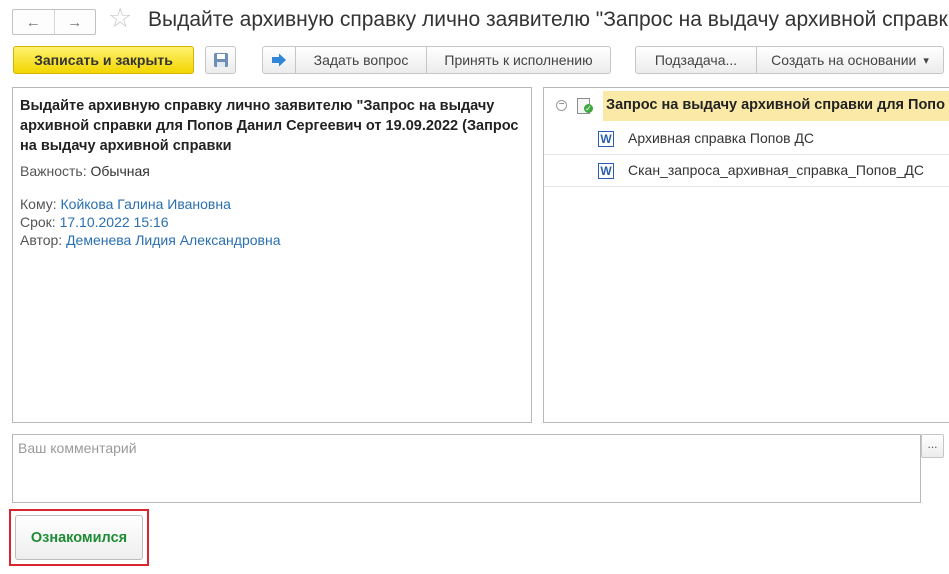 The image size is (949, 574). I want to click on back-button: ←, so click(33, 22).